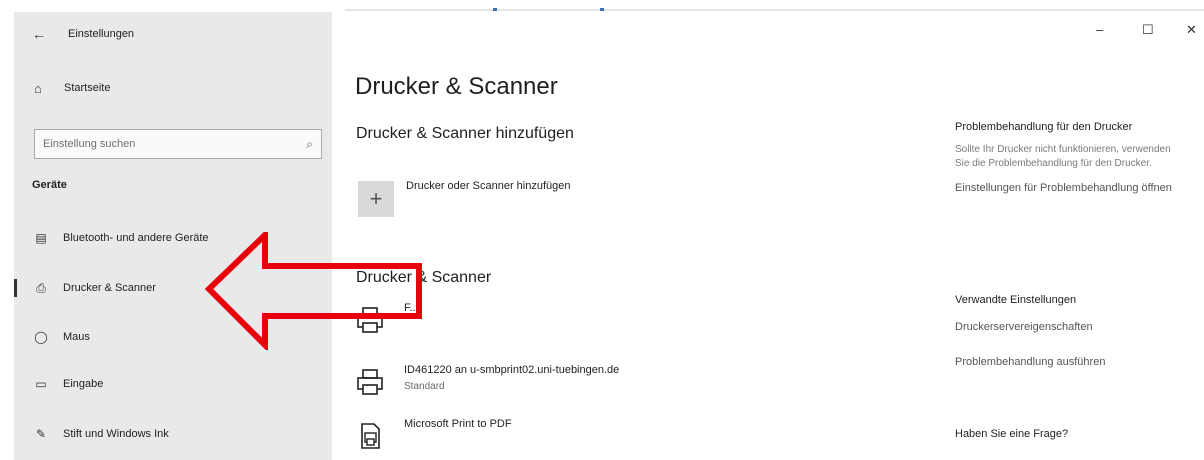  I want to click on print-server-properties-link: Druckerservereigenschaften, so click(1075, 327).